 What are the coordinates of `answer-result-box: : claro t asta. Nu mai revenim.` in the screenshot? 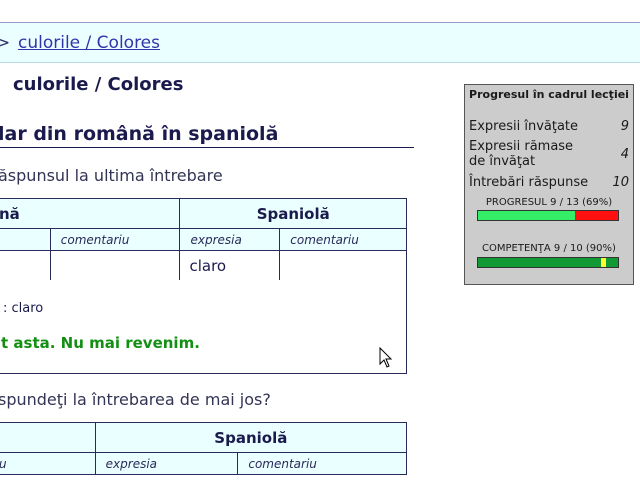 It's located at (203, 327).